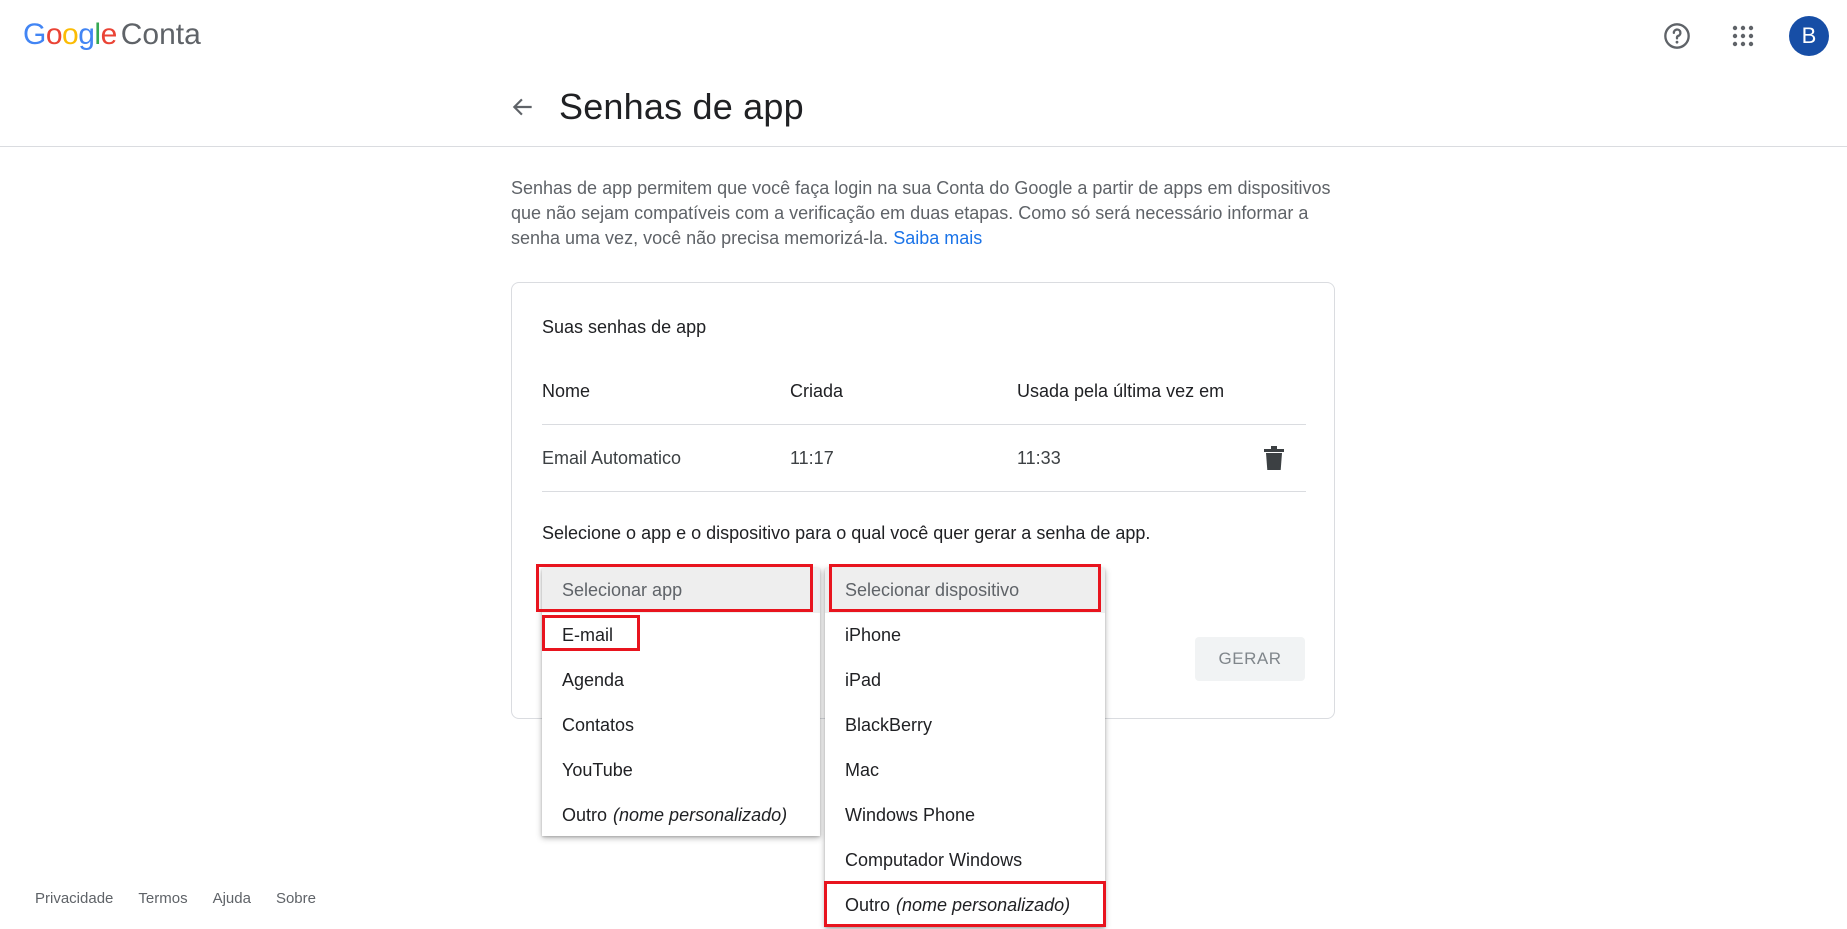 This screenshot has width=1847, height=929. I want to click on column-header-last-used: Usada pela última vez em, so click(1121, 391).